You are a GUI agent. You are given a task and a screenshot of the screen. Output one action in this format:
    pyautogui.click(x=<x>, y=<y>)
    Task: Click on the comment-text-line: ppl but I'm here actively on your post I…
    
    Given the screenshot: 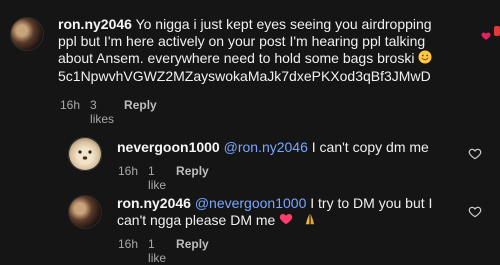 What is the action you would take?
    pyautogui.click(x=242, y=41)
    